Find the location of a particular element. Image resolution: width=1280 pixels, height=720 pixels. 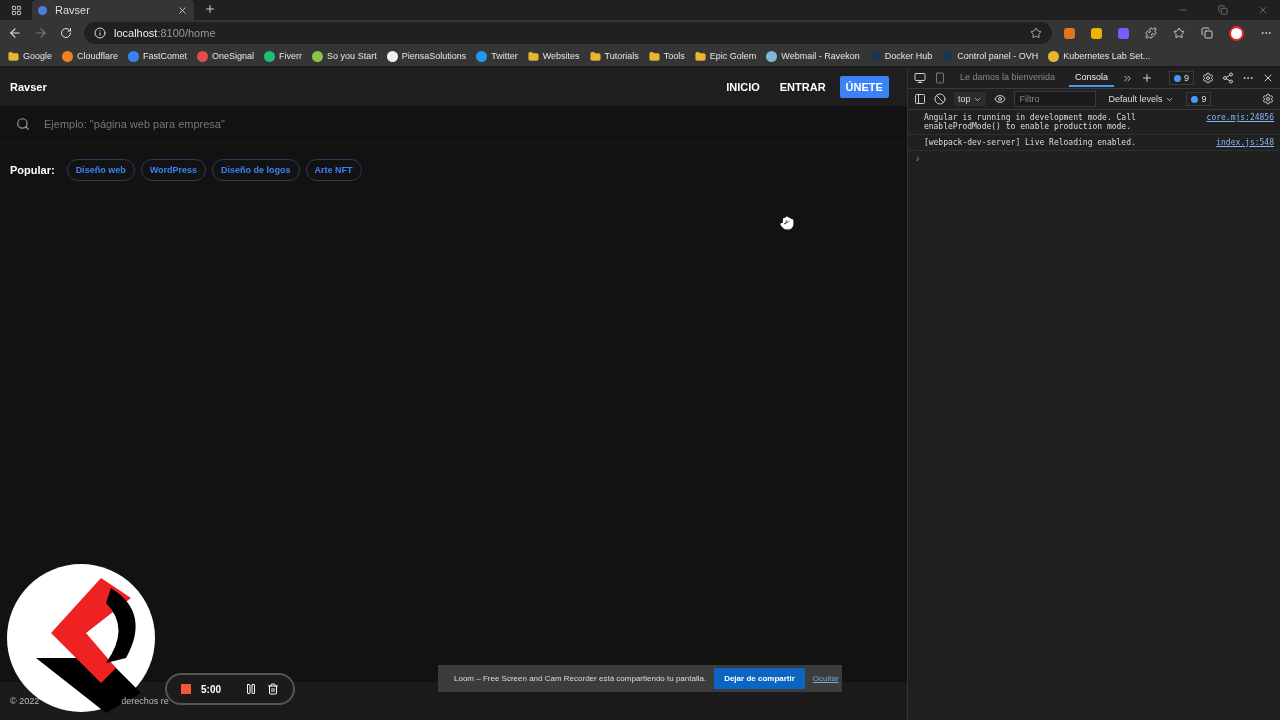

nav-button: INICIO is located at coordinates (743, 87).